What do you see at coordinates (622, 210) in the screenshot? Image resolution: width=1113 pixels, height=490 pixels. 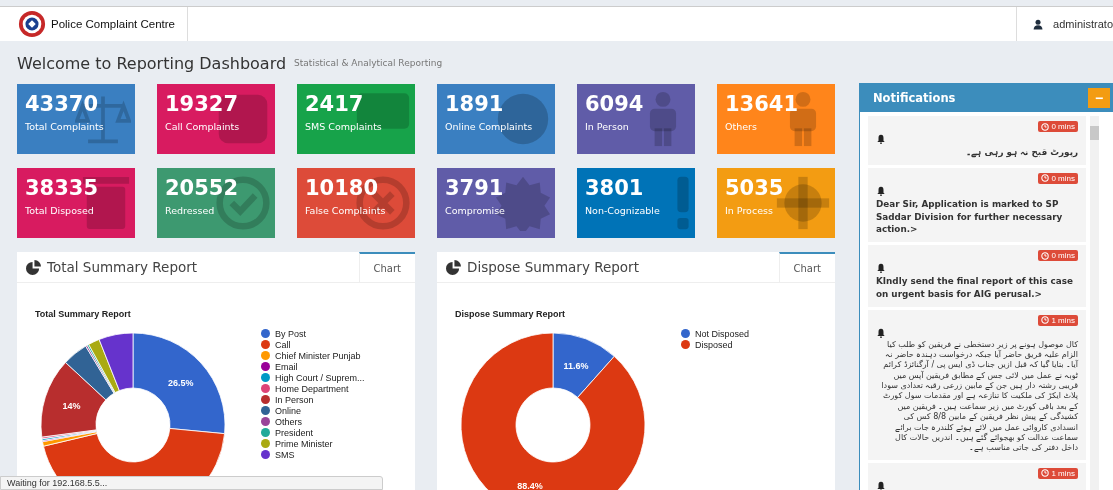 I see `stat-label: Non-Cognizable` at bounding box center [622, 210].